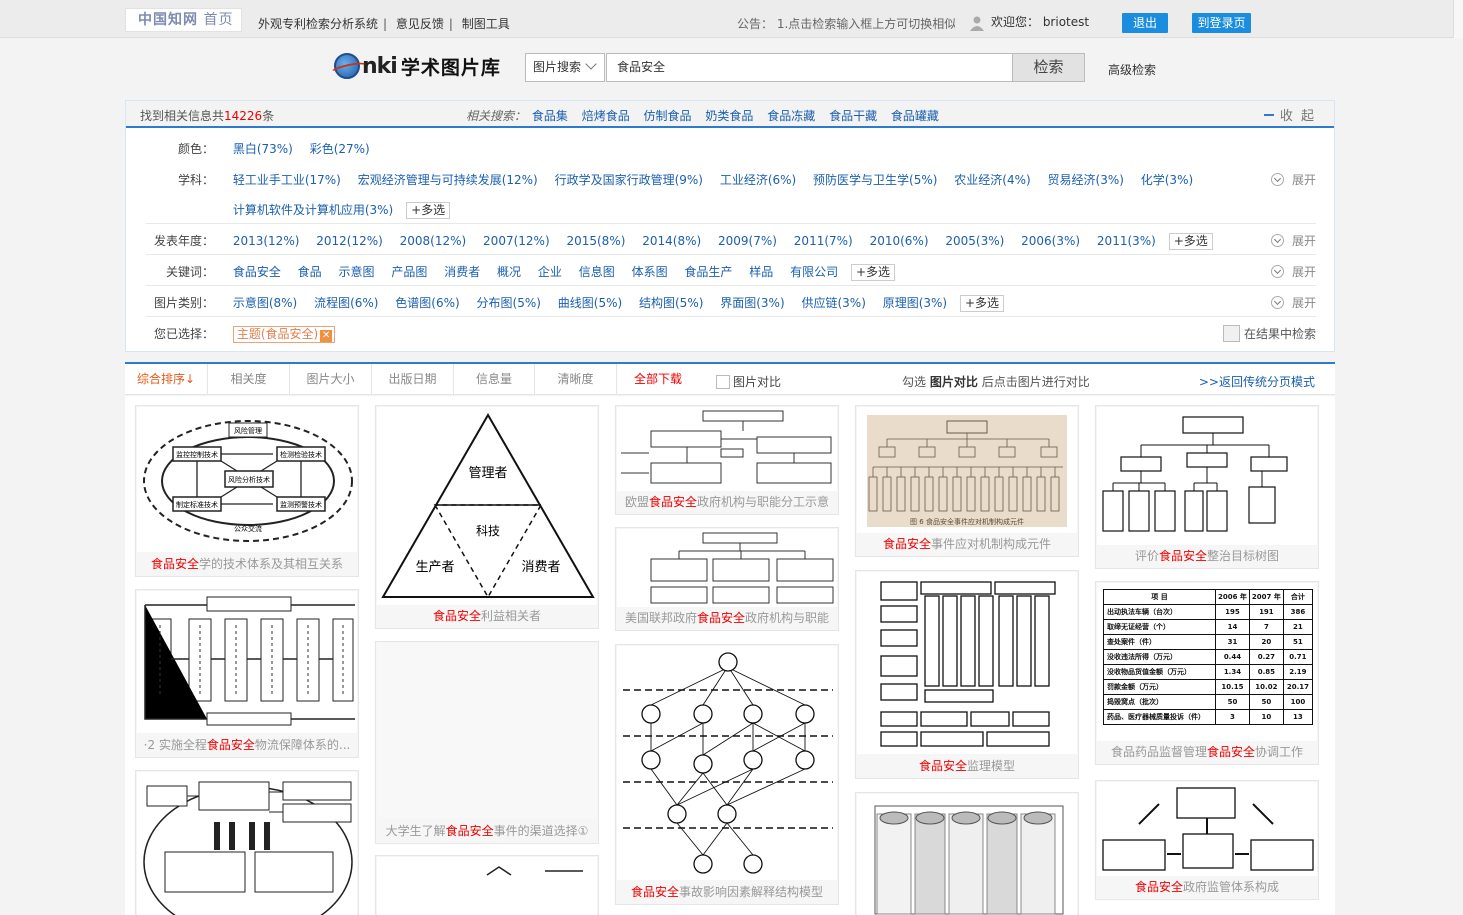 The height and width of the screenshot is (915, 1463). What do you see at coordinates (671, 241) in the screenshot?
I see `filter-option: 2014(8%)` at bounding box center [671, 241].